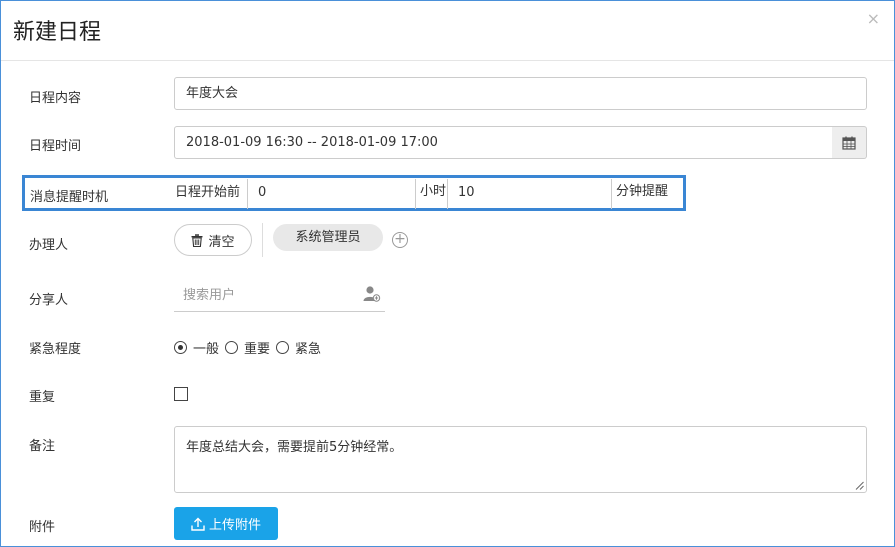 The width and height of the screenshot is (895, 547). Describe the element at coordinates (221, 242) in the screenshot. I see `clear-button-label: 清空` at that location.